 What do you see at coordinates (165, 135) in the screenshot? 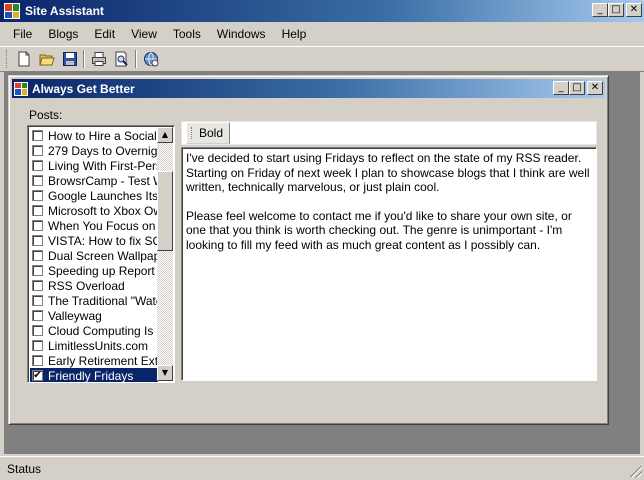
I see `scroll-up-button: ▲` at bounding box center [165, 135].